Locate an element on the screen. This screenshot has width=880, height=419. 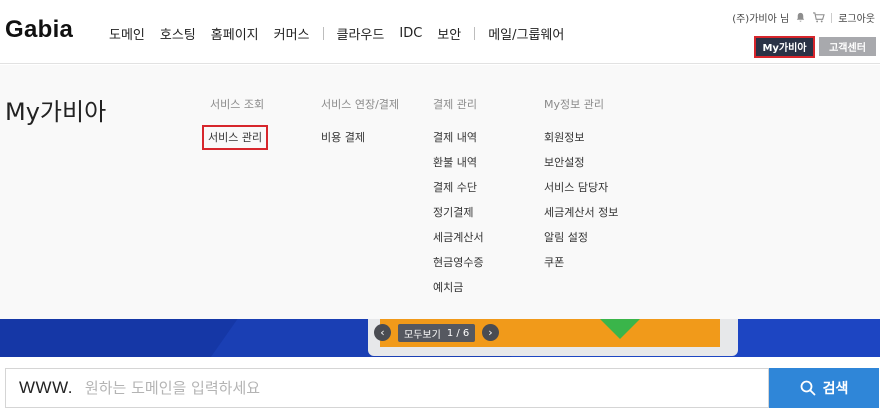
search-button: 검색 is located at coordinates (824, 388).